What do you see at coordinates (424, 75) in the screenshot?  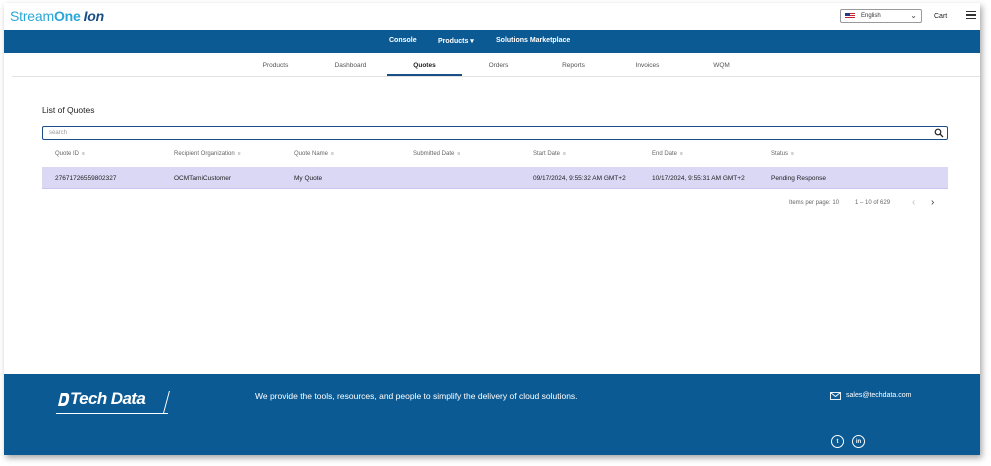 I see `active-tab-indicator` at bounding box center [424, 75].